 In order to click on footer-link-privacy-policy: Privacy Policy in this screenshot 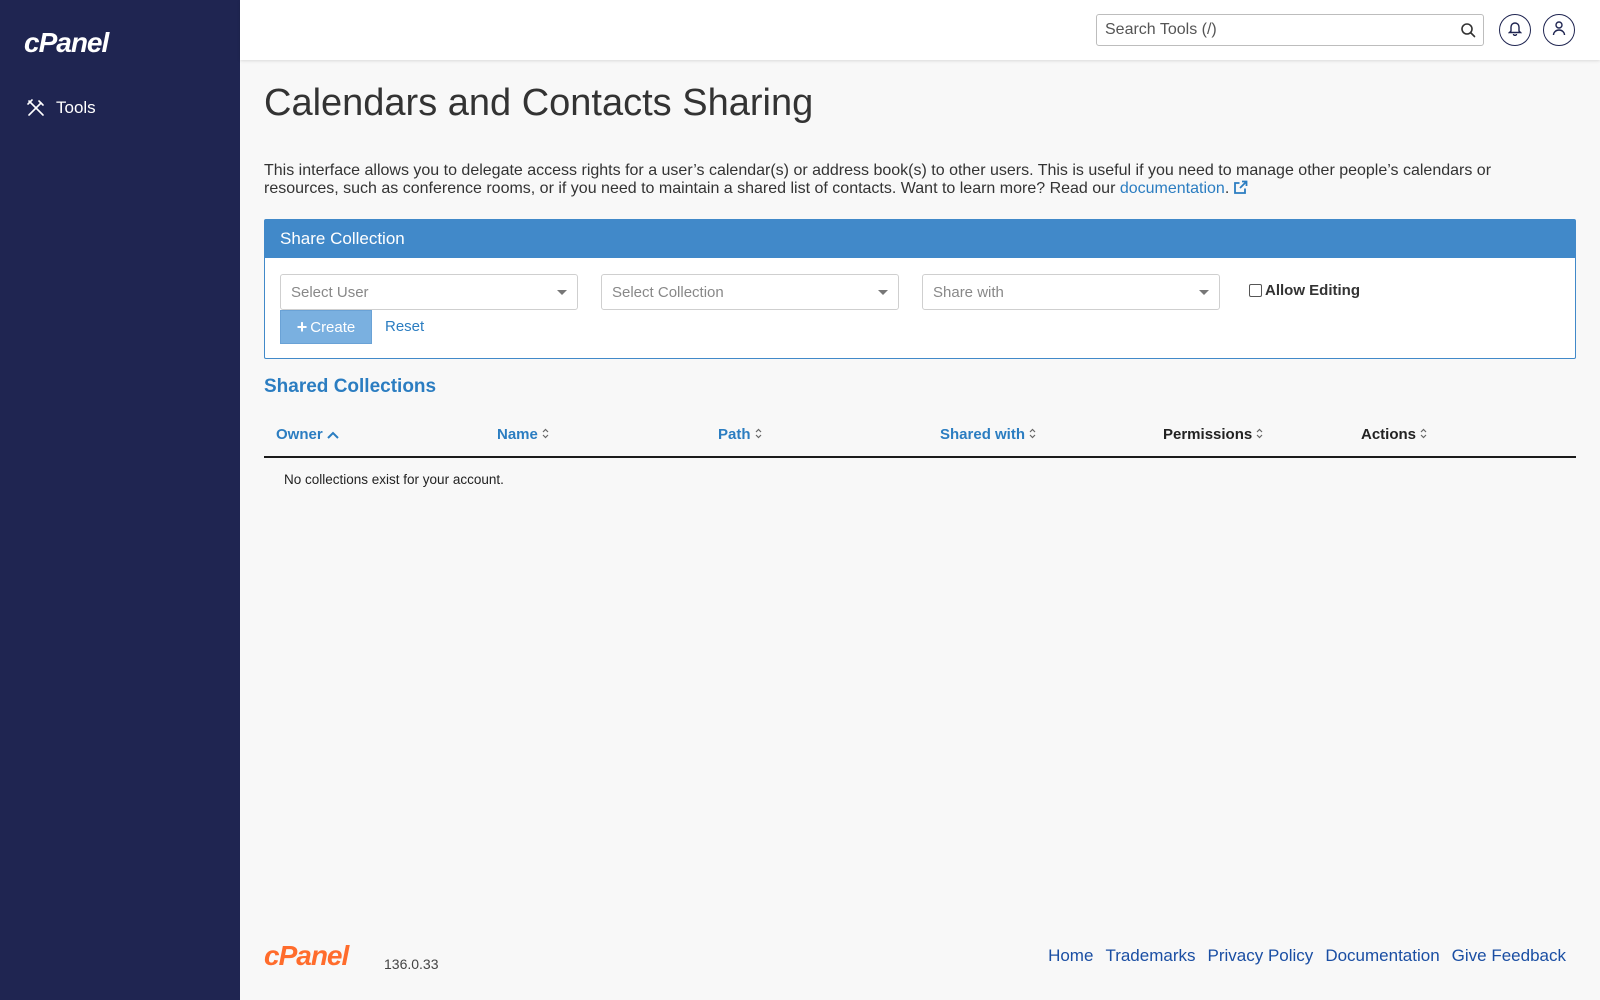, I will do `click(1261, 956)`.